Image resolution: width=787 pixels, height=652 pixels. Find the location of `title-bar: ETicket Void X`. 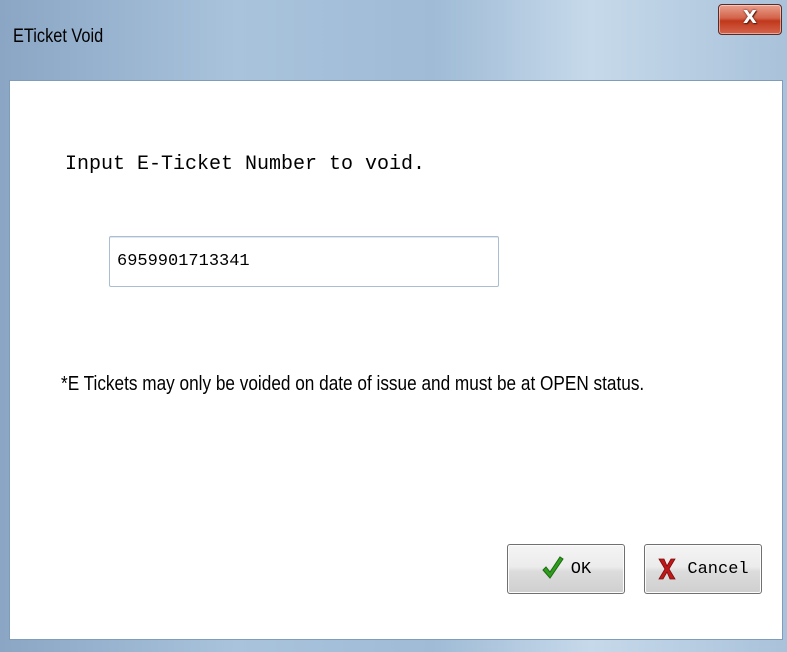

title-bar: ETicket Void X is located at coordinates (393, 40).